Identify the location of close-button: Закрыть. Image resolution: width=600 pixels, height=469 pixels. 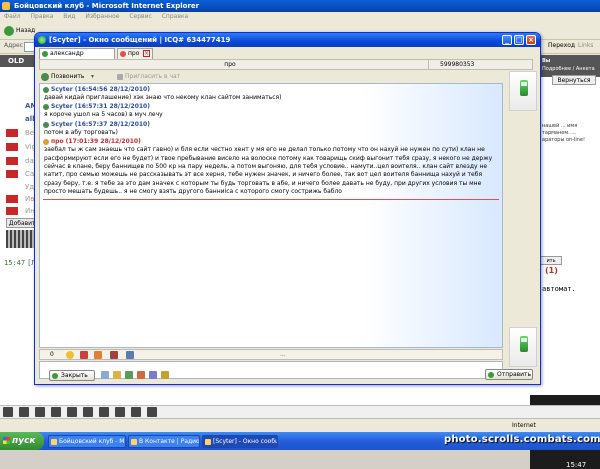
(72, 375).